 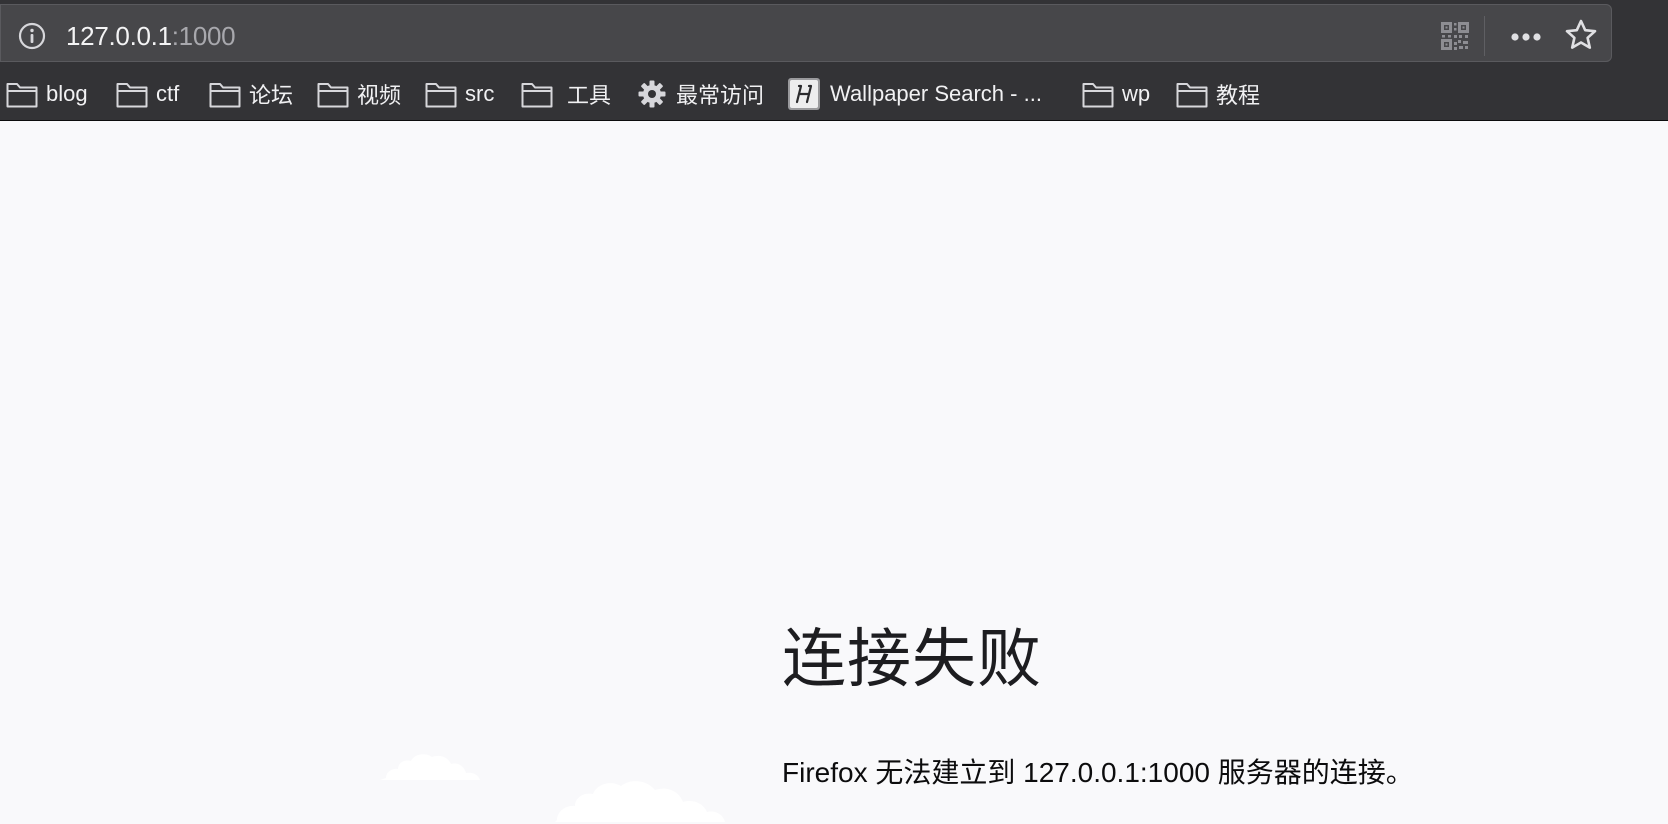 What do you see at coordinates (804, 94) in the screenshot?
I see `site-favicon-icon` at bounding box center [804, 94].